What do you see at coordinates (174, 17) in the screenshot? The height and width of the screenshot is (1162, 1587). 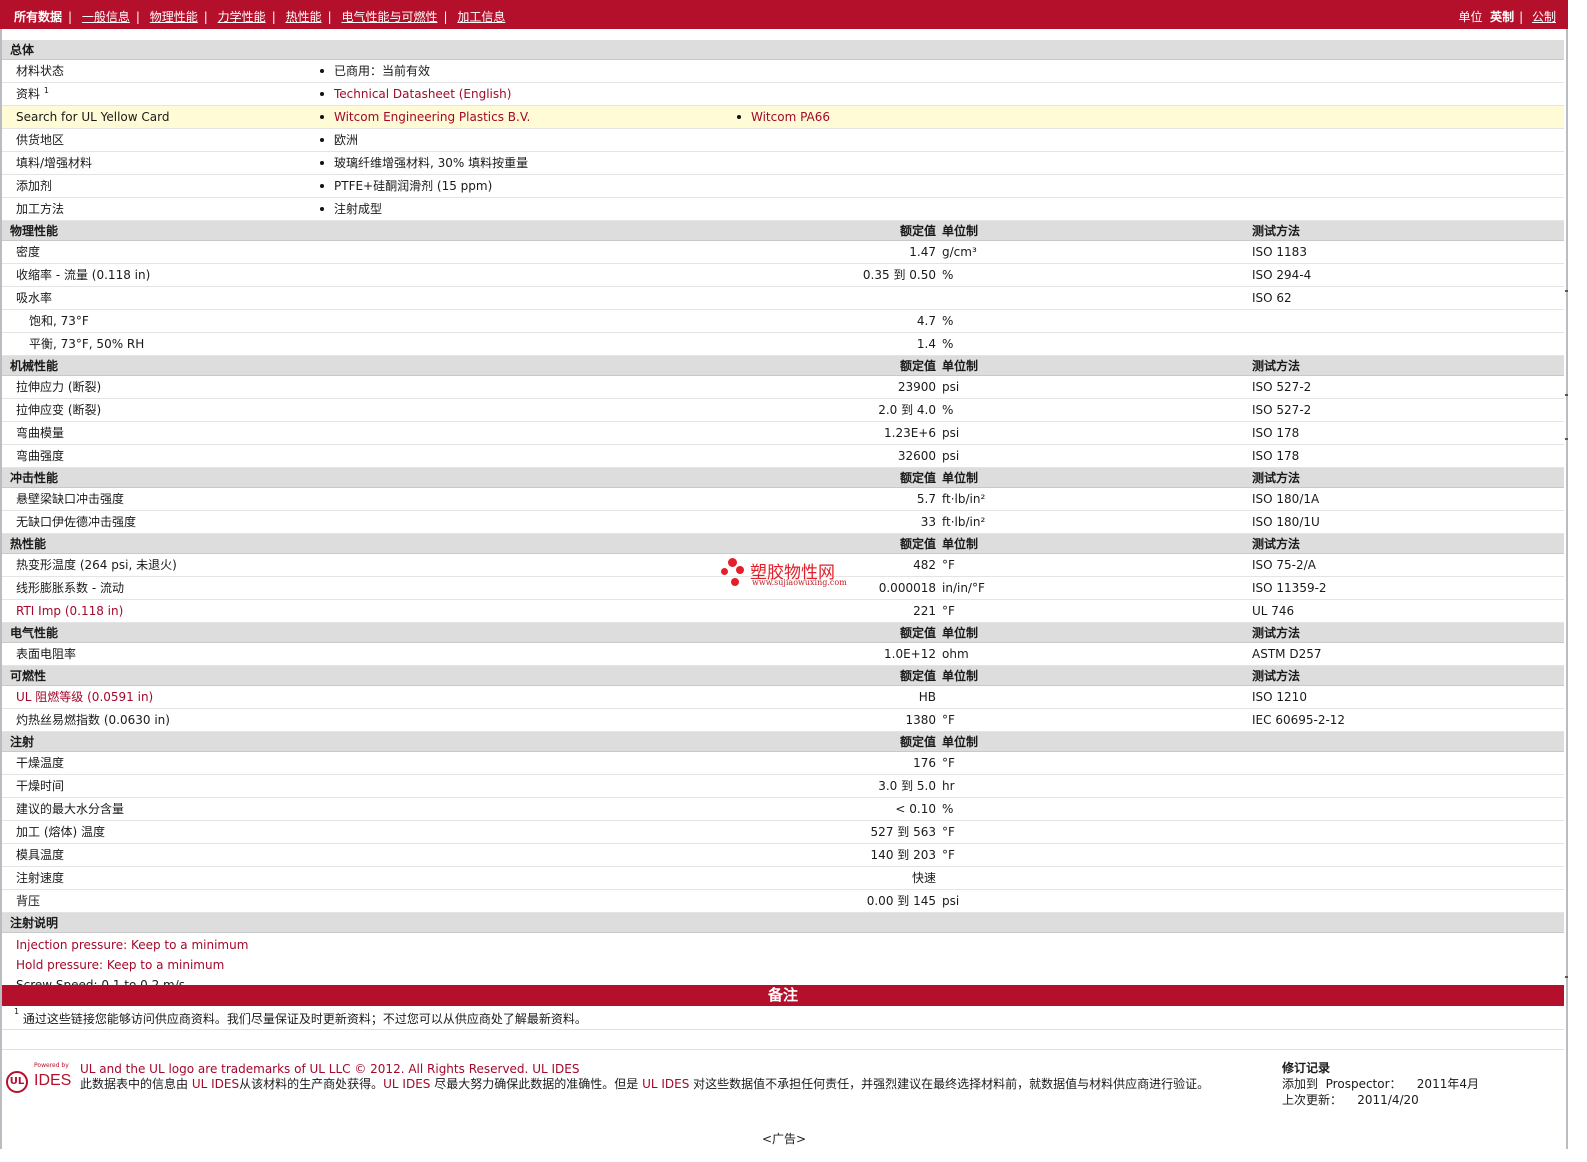 I see `tab-physical: 物理性能` at bounding box center [174, 17].